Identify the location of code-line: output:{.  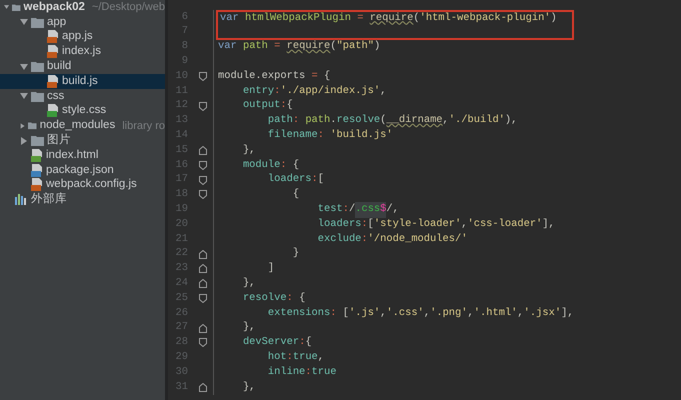
(267, 106).